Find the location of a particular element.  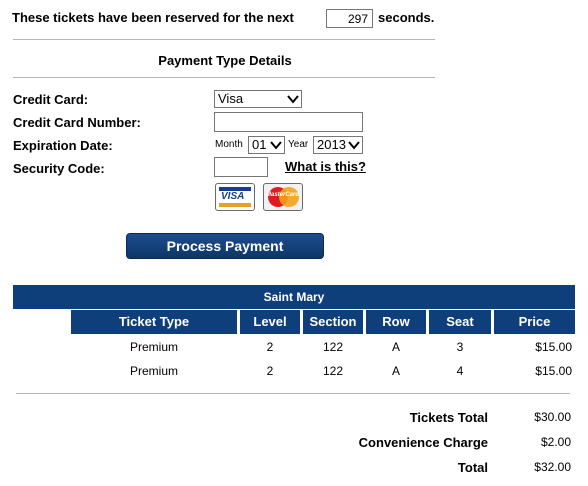

column-header-seat: Seat is located at coordinates (460, 322).